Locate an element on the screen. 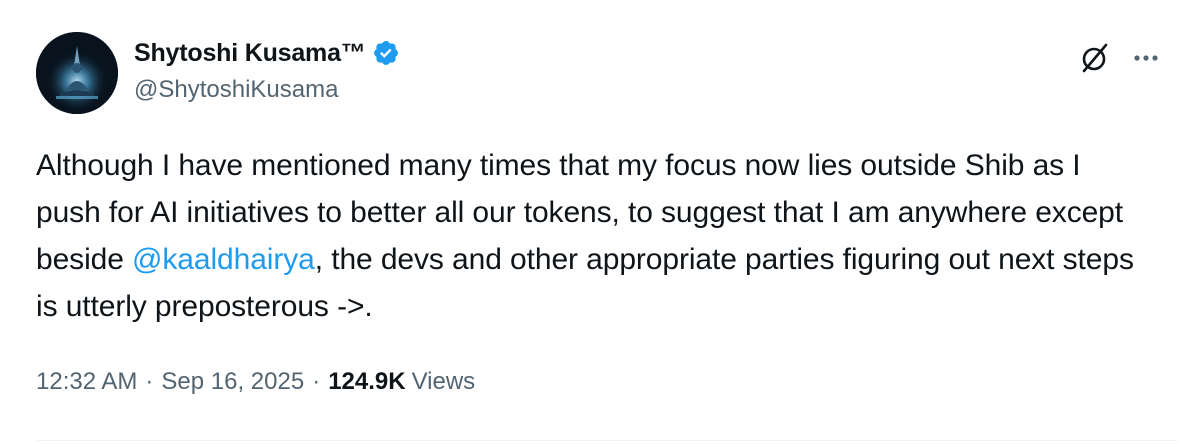 The height and width of the screenshot is (444, 1200). tweet-time: 12:32 AM is located at coordinates (86, 382).